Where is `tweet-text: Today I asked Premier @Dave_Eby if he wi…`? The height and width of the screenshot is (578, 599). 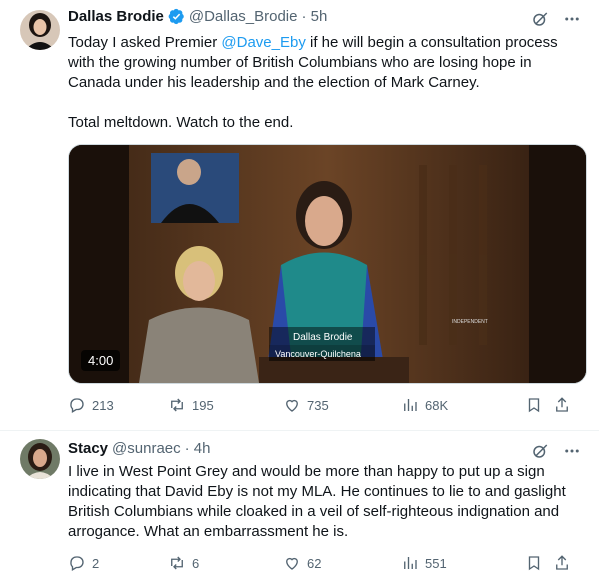 tweet-text: Today I asked Premier @Dave_Eby if he wi… is located at coordinates (313, 82).